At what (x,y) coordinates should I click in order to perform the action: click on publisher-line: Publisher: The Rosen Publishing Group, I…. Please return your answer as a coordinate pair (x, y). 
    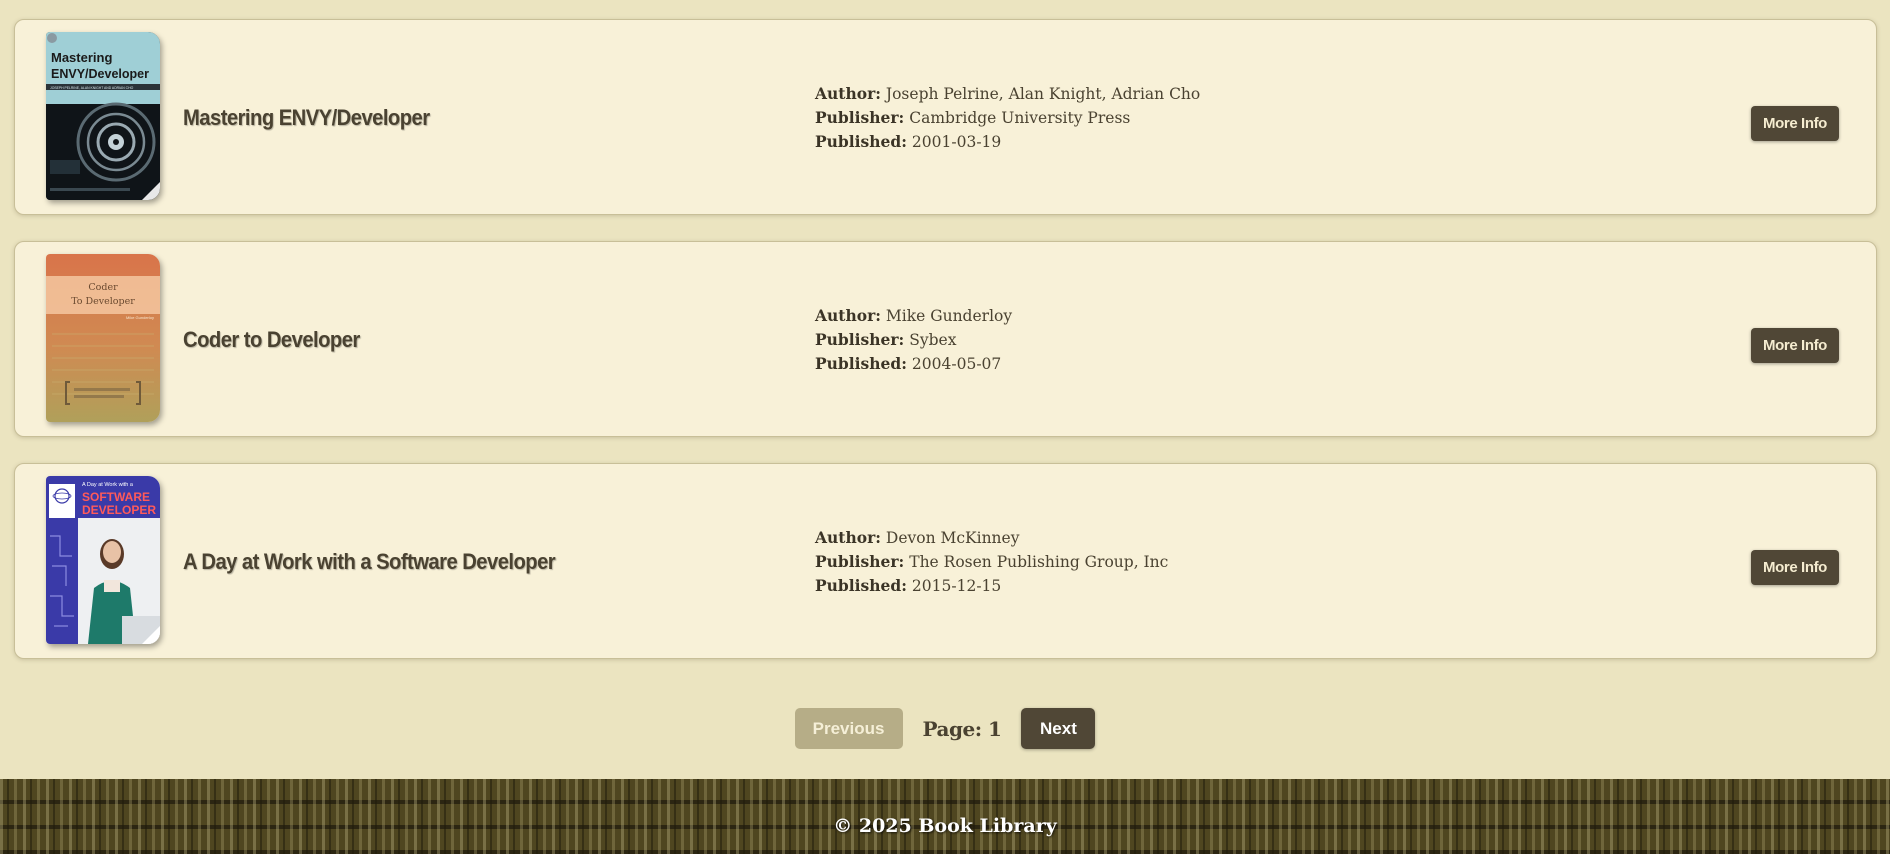
    Looking at the image, I should click on (991, 562).